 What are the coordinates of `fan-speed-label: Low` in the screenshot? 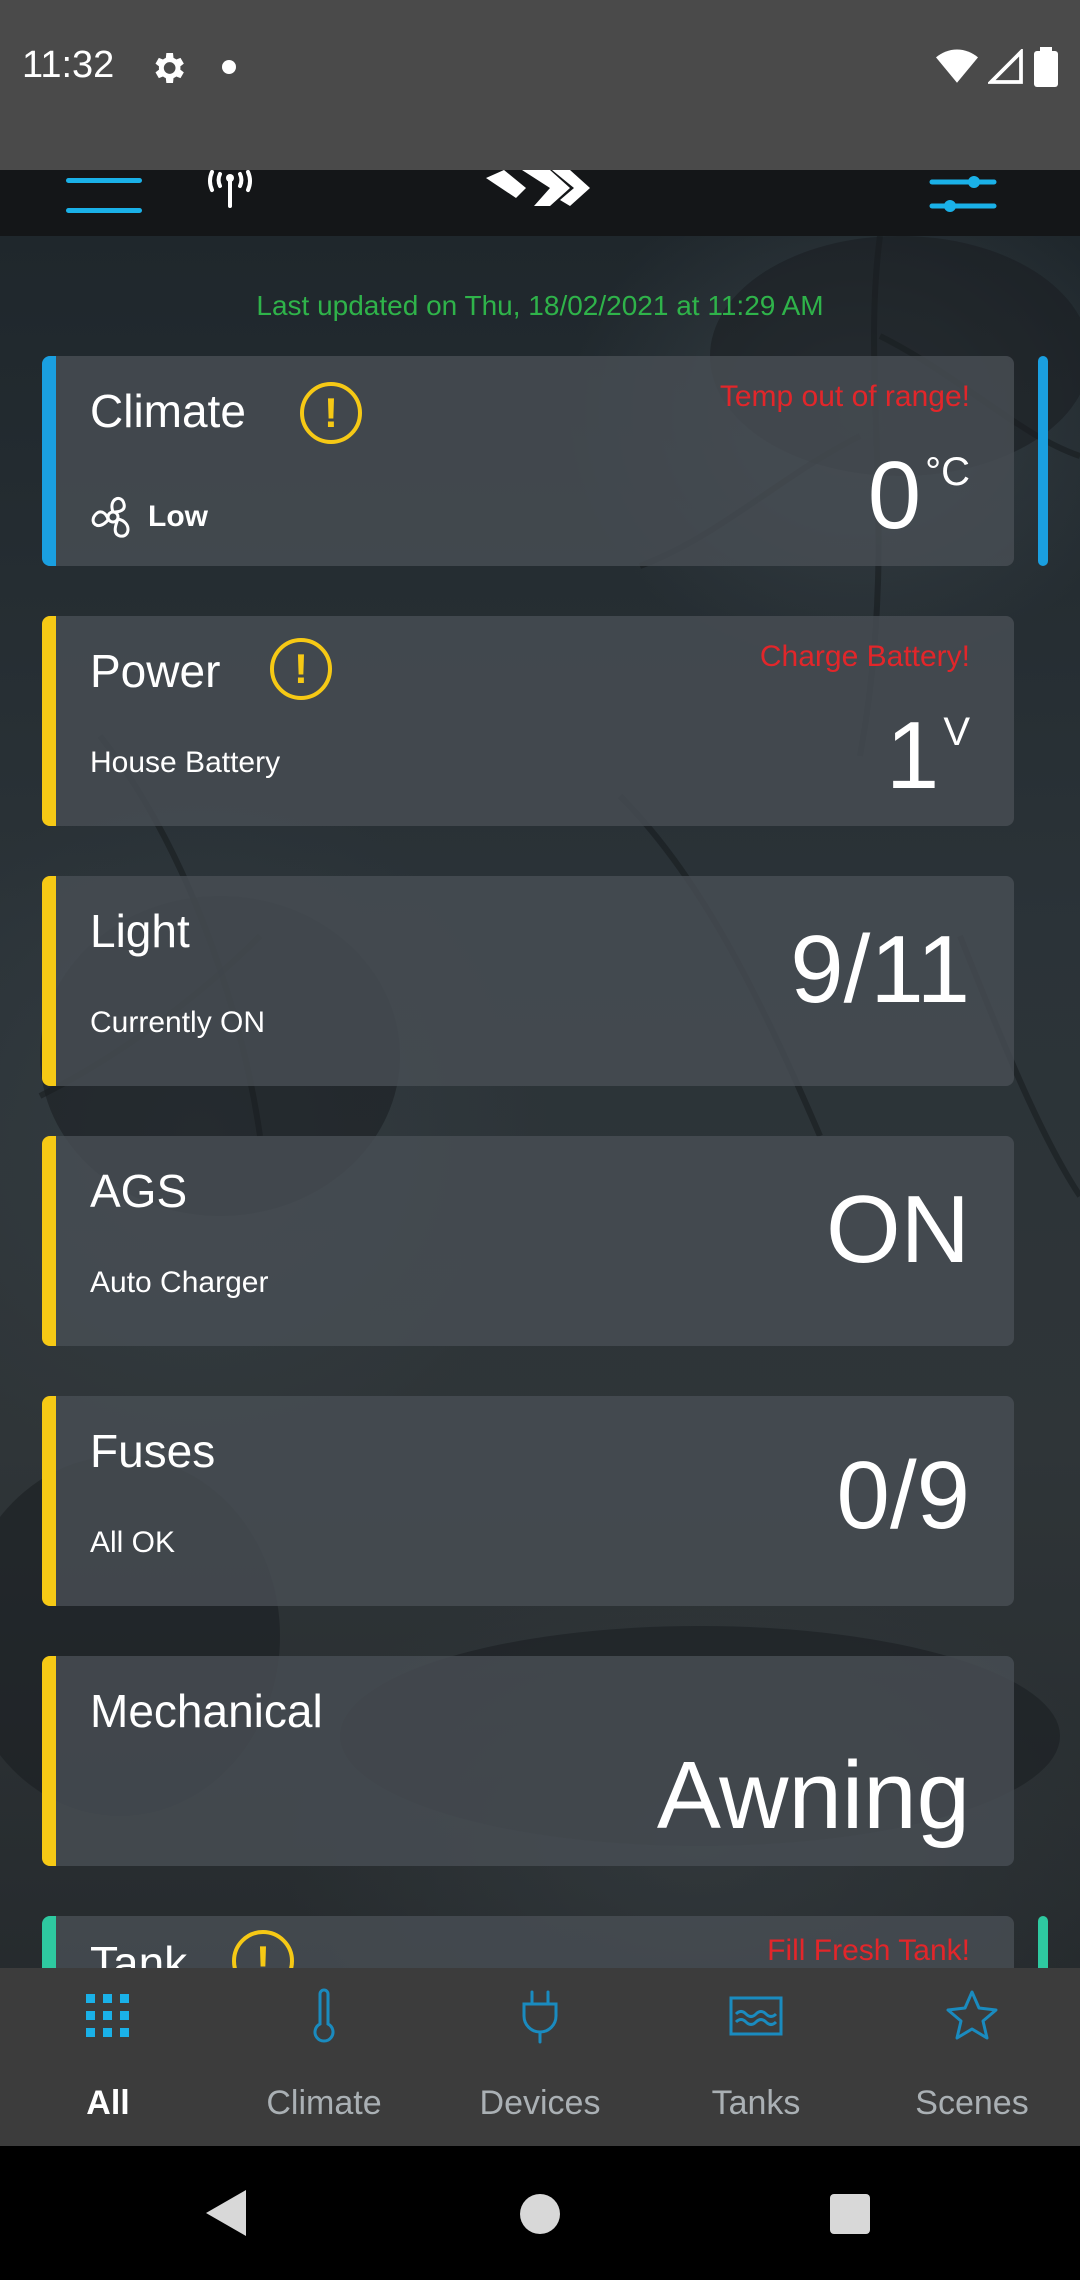 It's located at (178, 516).